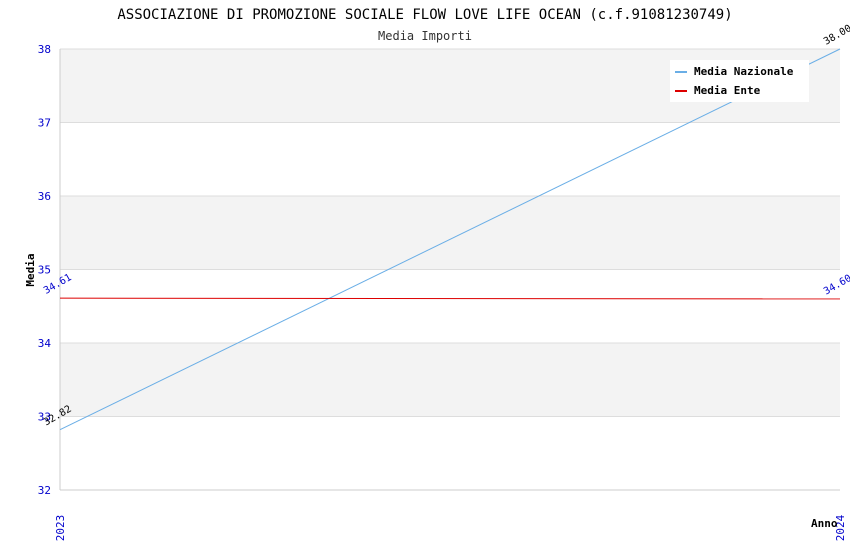 The height and width of the screenshot is (550, 850). Describe the element at coordinates (30, 269) in the screenshot. I see `y-axis-label: Media` at that location.